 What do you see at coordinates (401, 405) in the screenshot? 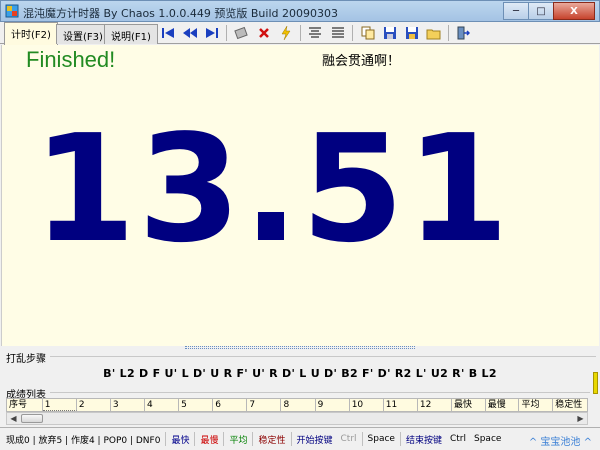
I see `col-header-11: 11` at bounding box center [401, 405].